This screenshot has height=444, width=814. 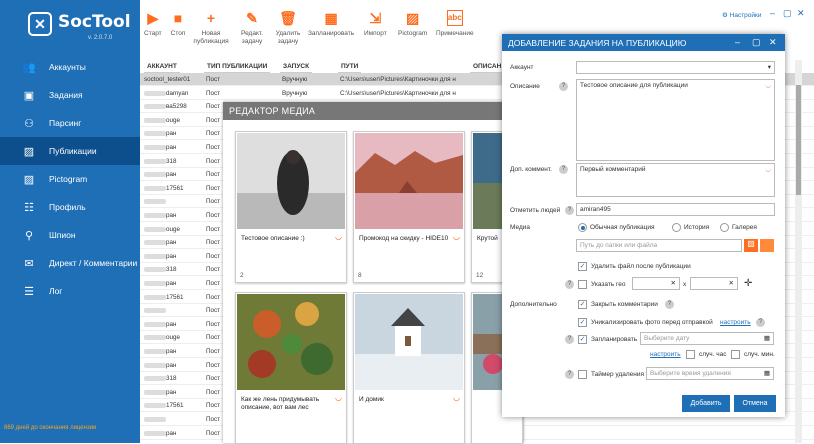 I want to click on configure-uniquify-link: настроить, so click(x=735, y=322).